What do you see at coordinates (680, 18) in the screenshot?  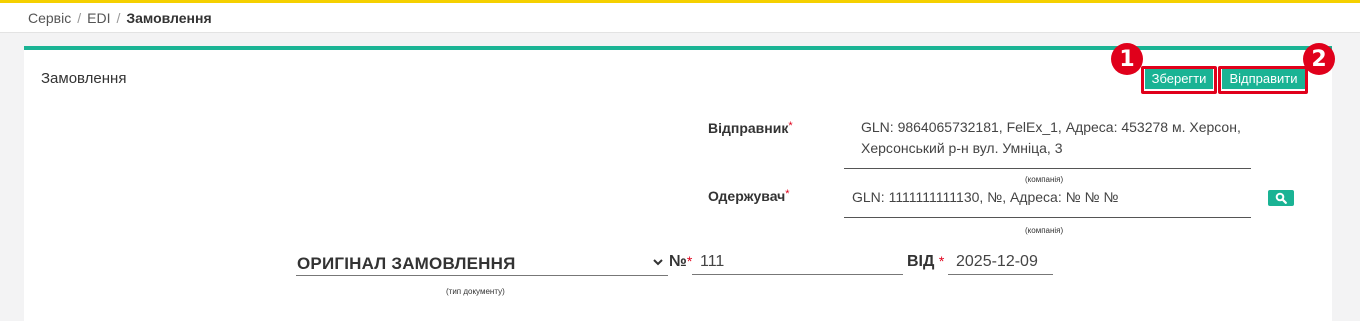 I see `breadcrumb: Сервіс / EDI / Замовлення` at bounding box center [680, 18].